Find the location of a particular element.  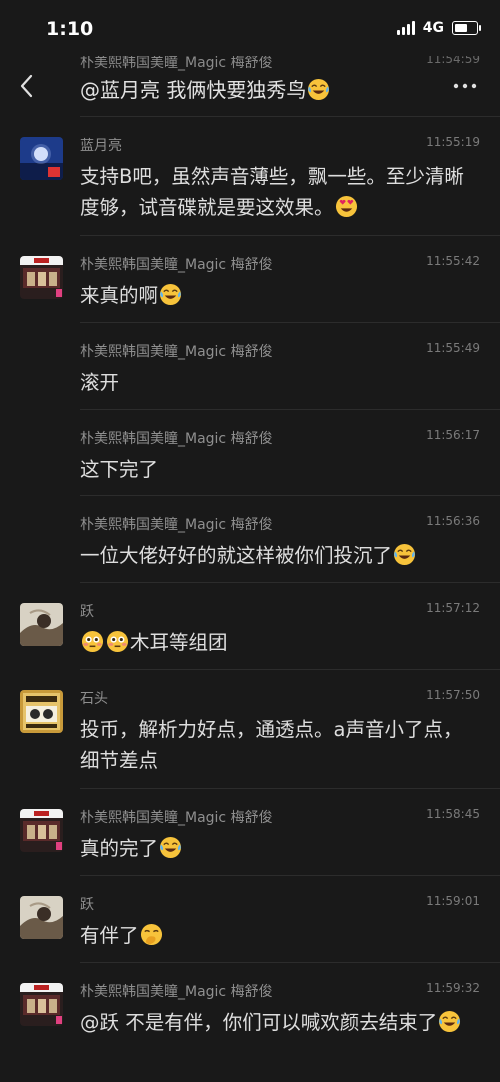

message-body: 真的完了 is located at coordinates (119, 848).